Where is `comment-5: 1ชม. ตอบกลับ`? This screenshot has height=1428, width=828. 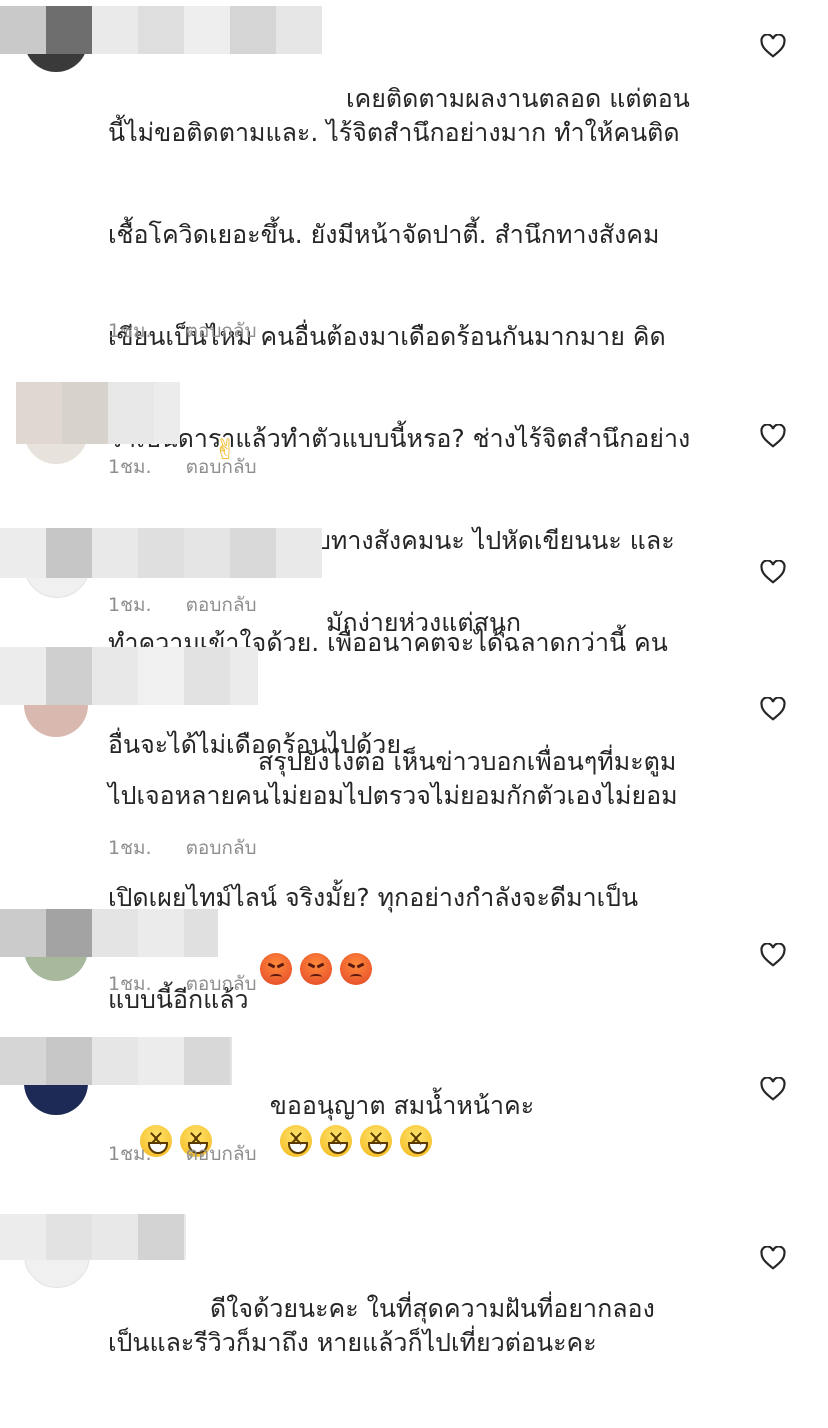
comment-5: 1ชม. ตอบกลับ is located at coordinates (414, 960).